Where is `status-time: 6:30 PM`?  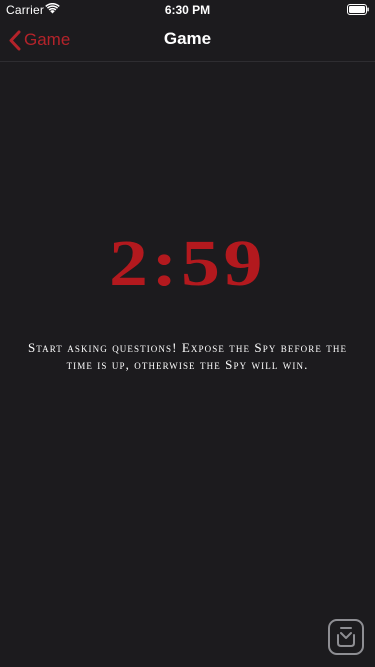 status-time: 6:30 PM is located at coordinates (187, 10).